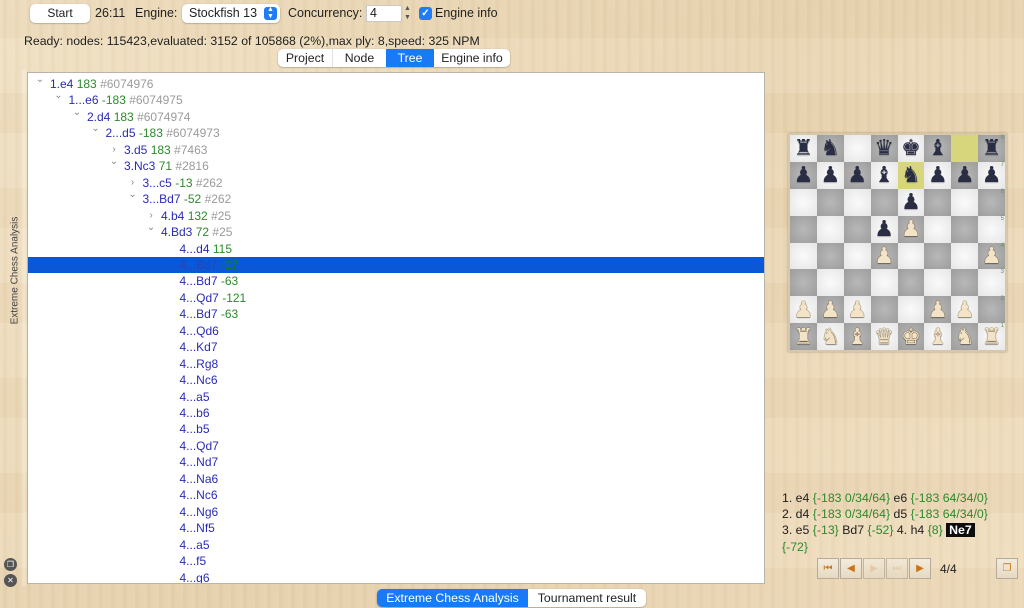 The image size is (1024, 608). Describe the element at coordinates (830, 336) in the screenshot. I see `square-b1: ♞` at that location.